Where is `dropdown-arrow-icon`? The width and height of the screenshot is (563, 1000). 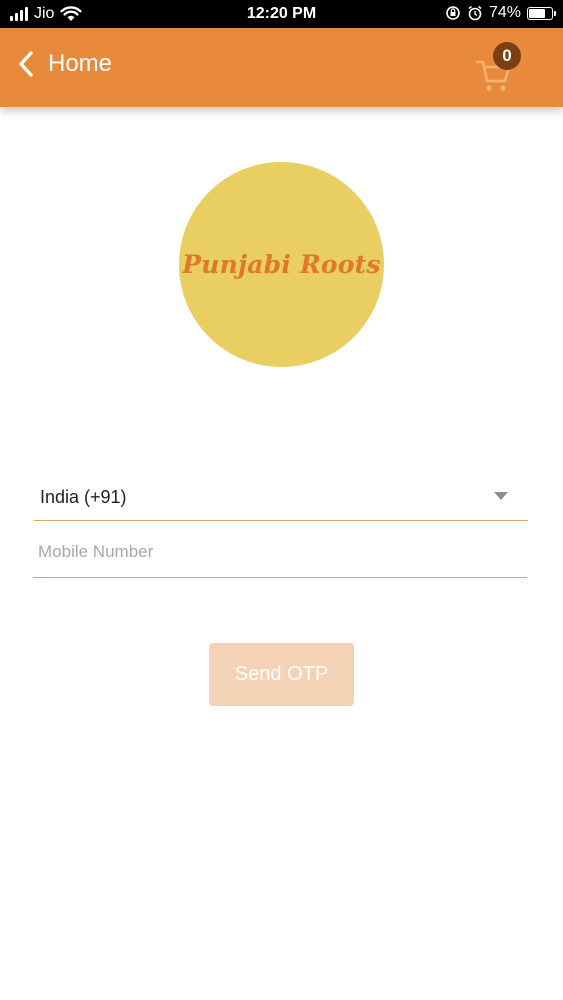 dropdown-arrow-icon is located at coordinates (501, 496).